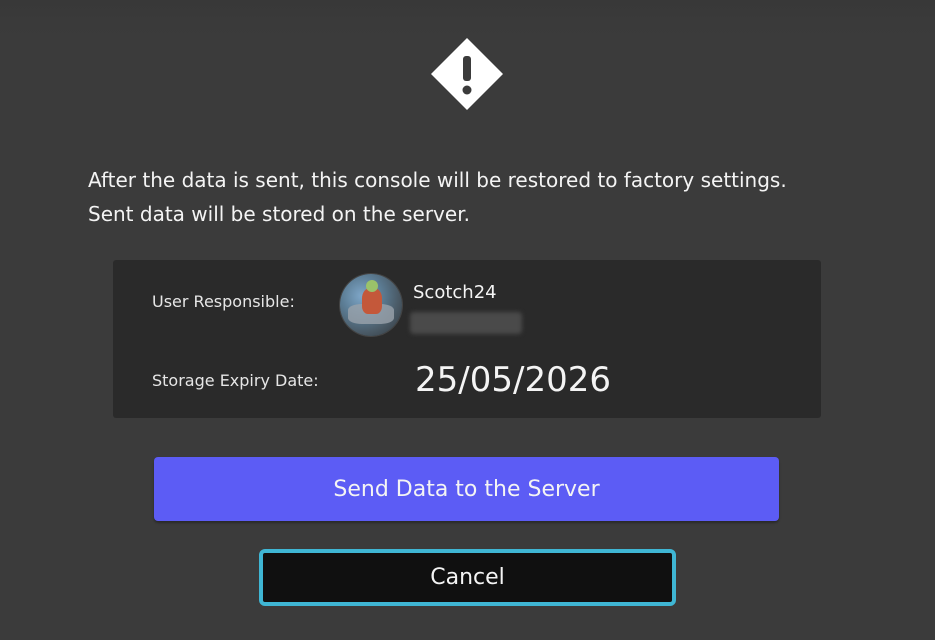 The width and height of the screenshot is (935, 640). I want to click on send-data-button: Send Data to the Server, so click(466, 489).